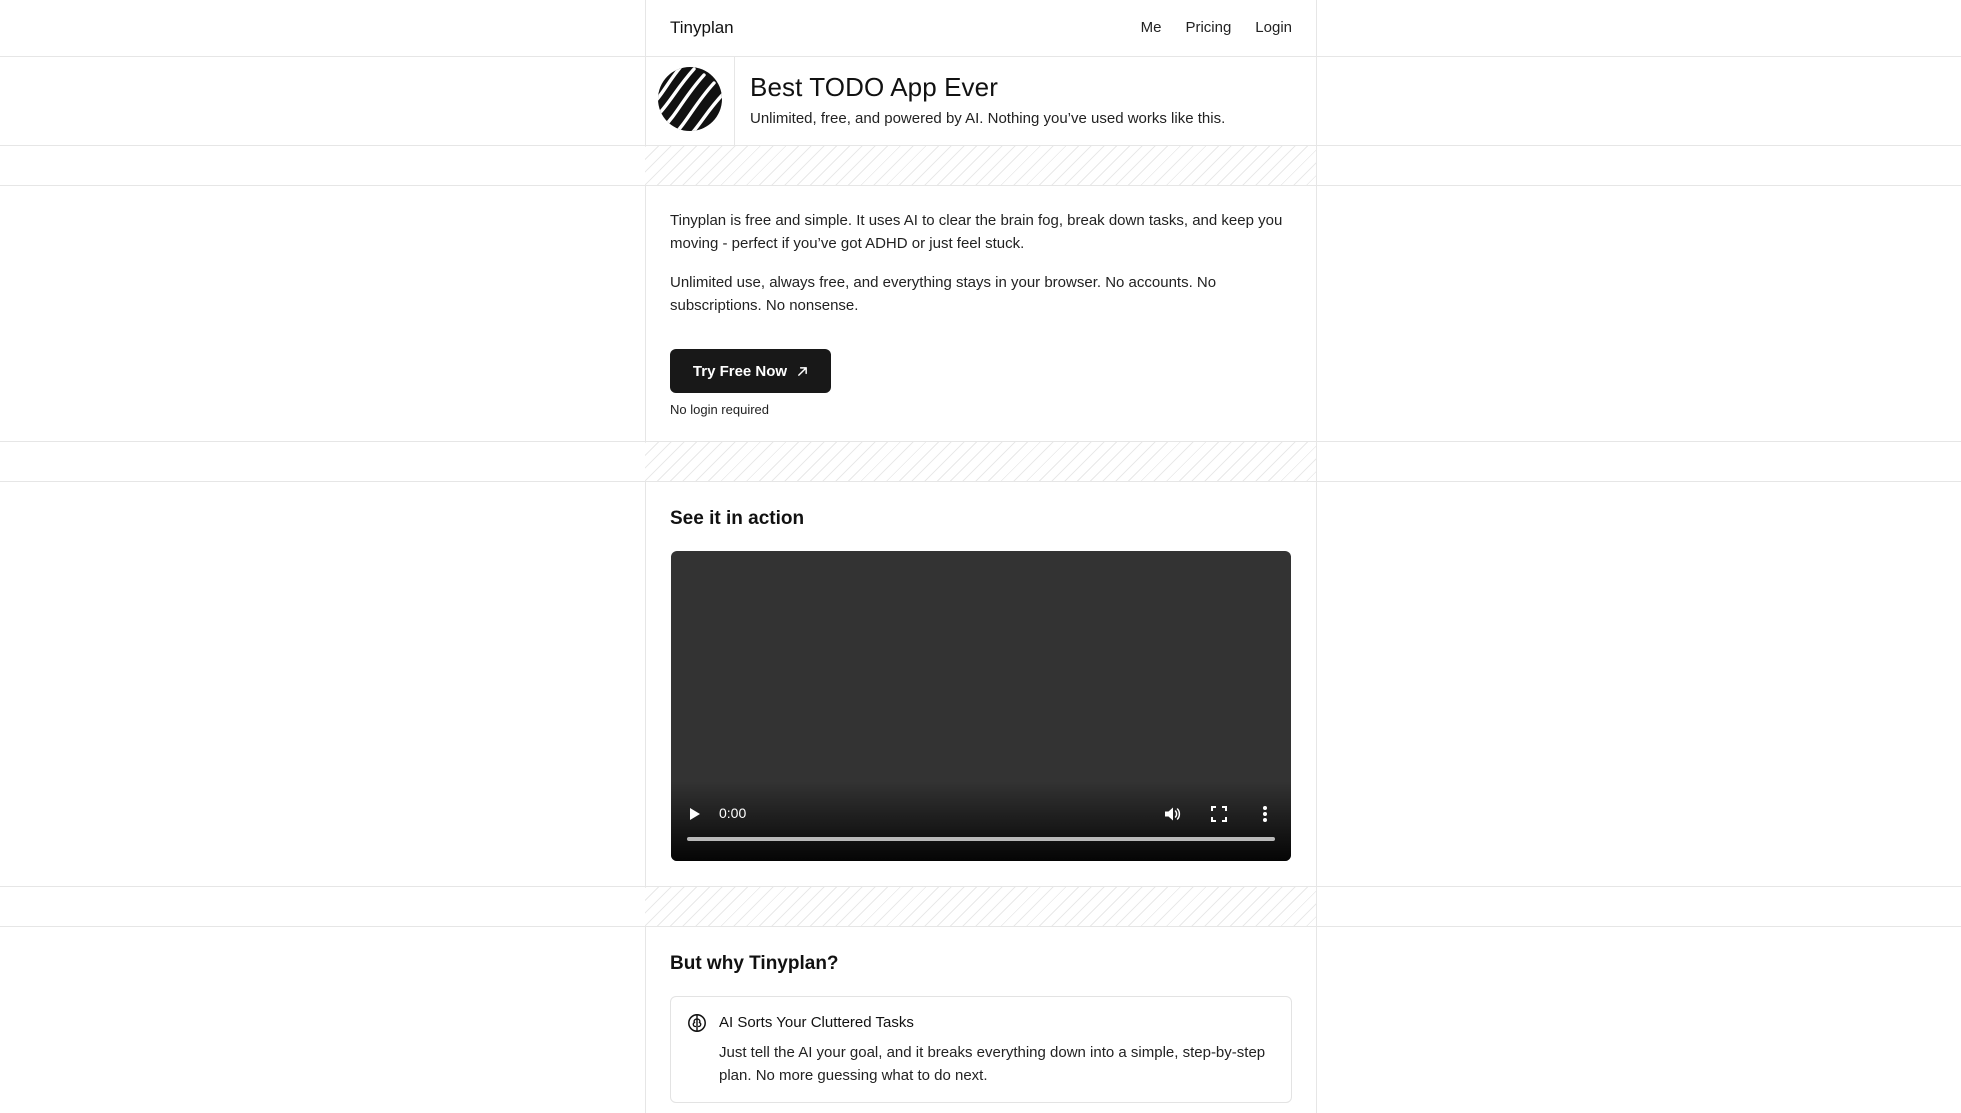 The width and height of the screenshot is (1961, 1113). Describe the element at coordinates (754, 963) in the screenshot. I see `section-title-why: But why Tinyplan?` at that location.